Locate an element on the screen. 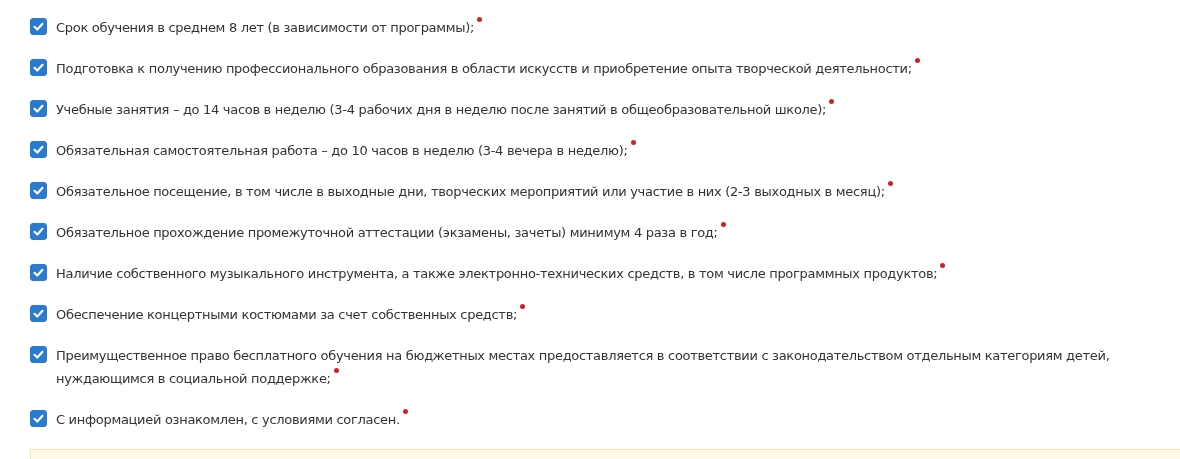  checkbox-label: Наличие собственного музыкального инструмента, а также электронно-технических средств, в том числе программных продуктов; is located at coordinates (501, 273).